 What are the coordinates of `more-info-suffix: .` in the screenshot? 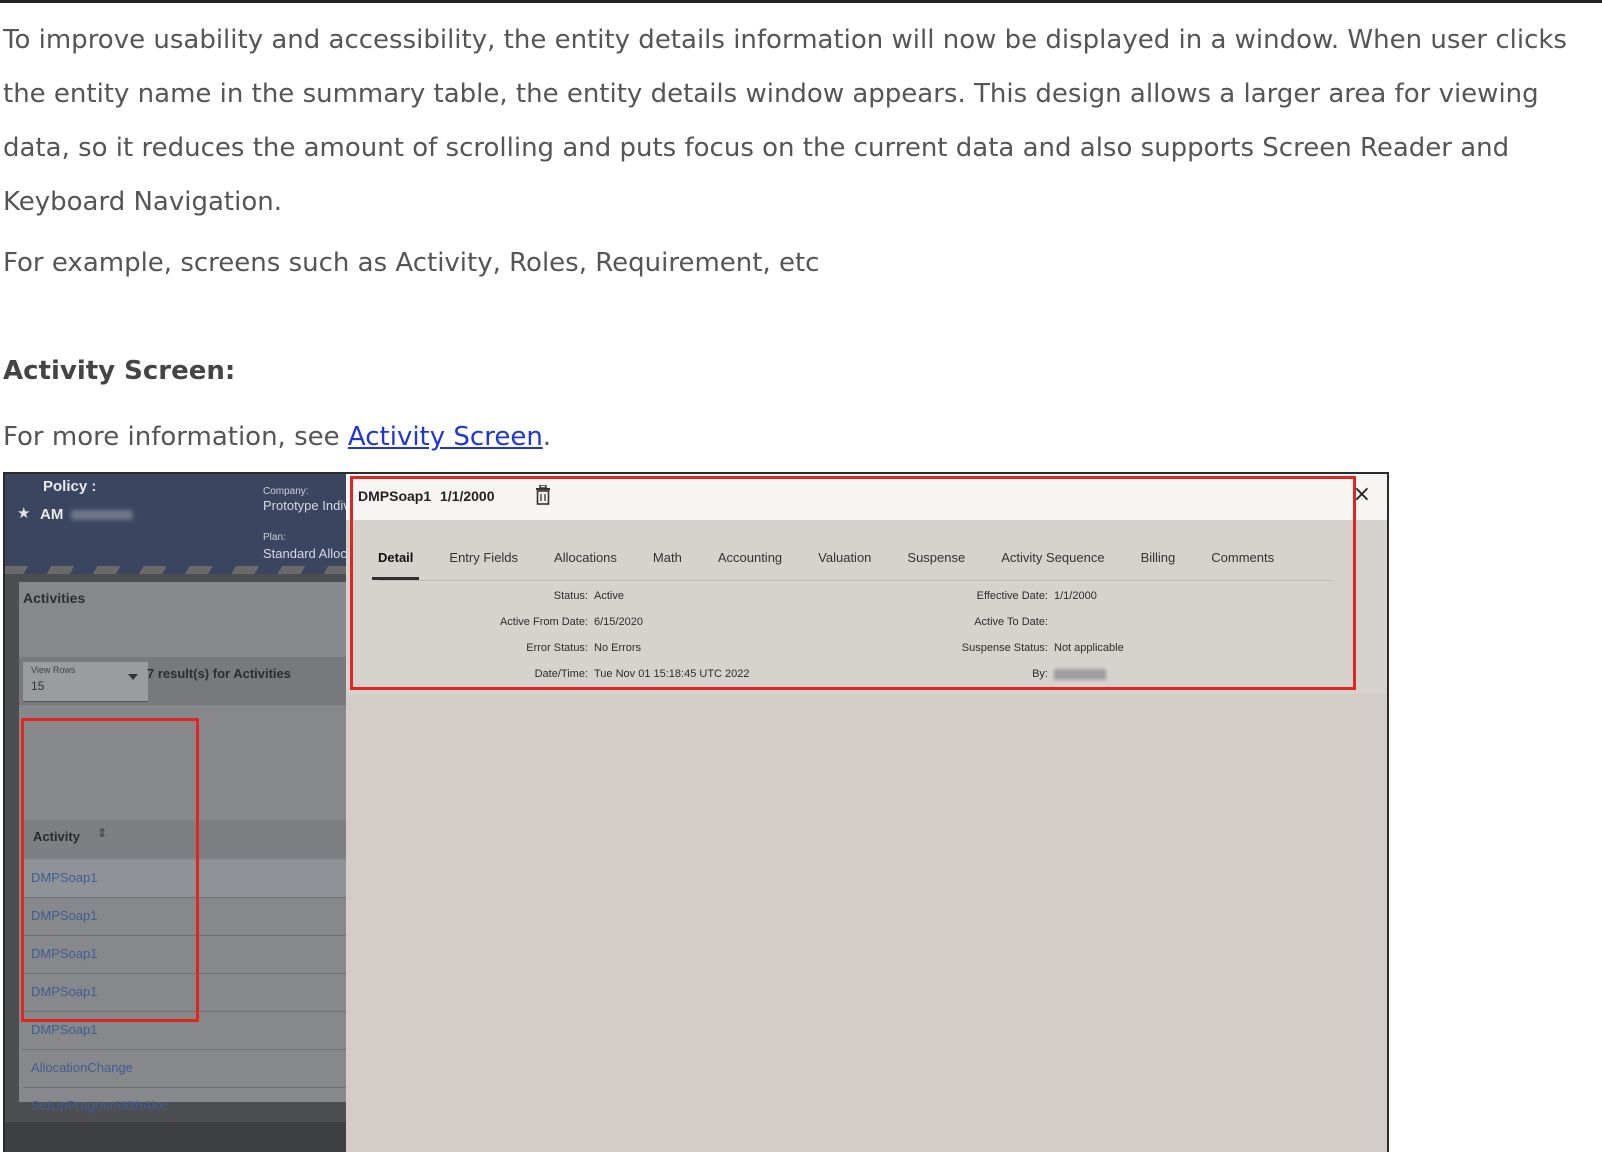 It's located at (547, 437).